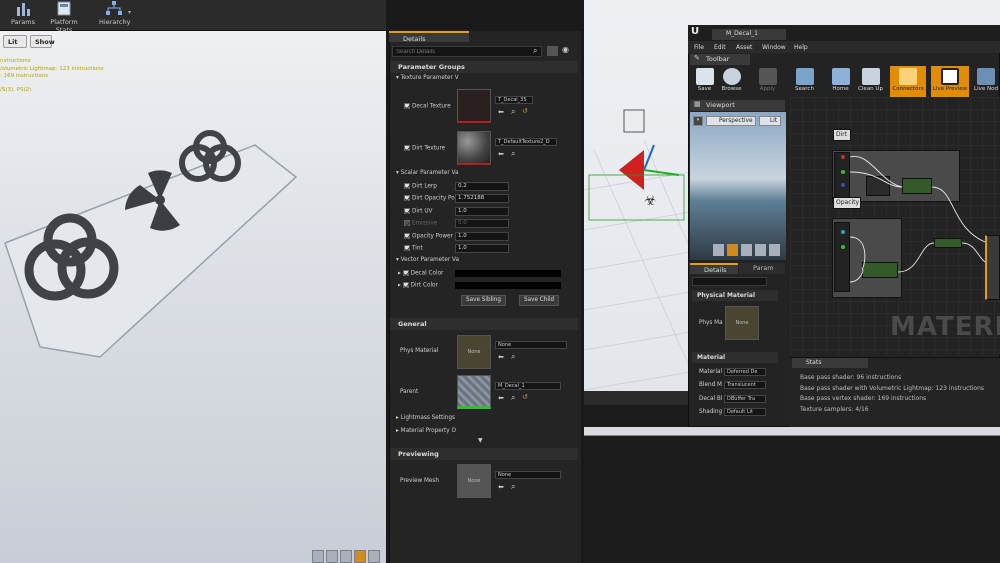 The height and width of the screenshot is (563, 1000). I want to click on show-button: Show, so click(42, 41).